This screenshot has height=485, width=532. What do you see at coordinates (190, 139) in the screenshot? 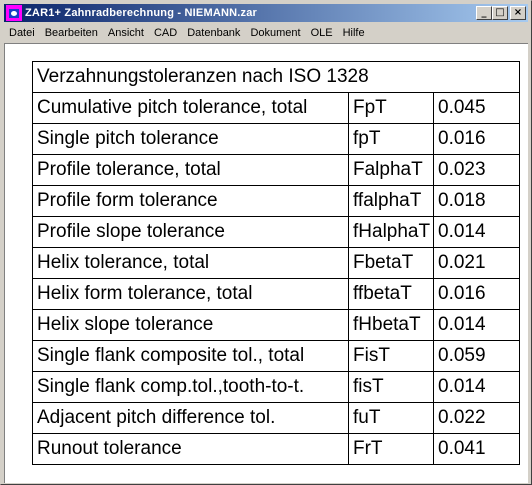
I see `tolerance-name: Single pitch tolerance` at bounding box center [190, 139].